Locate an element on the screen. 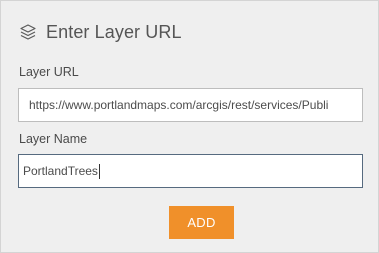  page-title: Enter Layer URL is located at coordinates (114, 31).